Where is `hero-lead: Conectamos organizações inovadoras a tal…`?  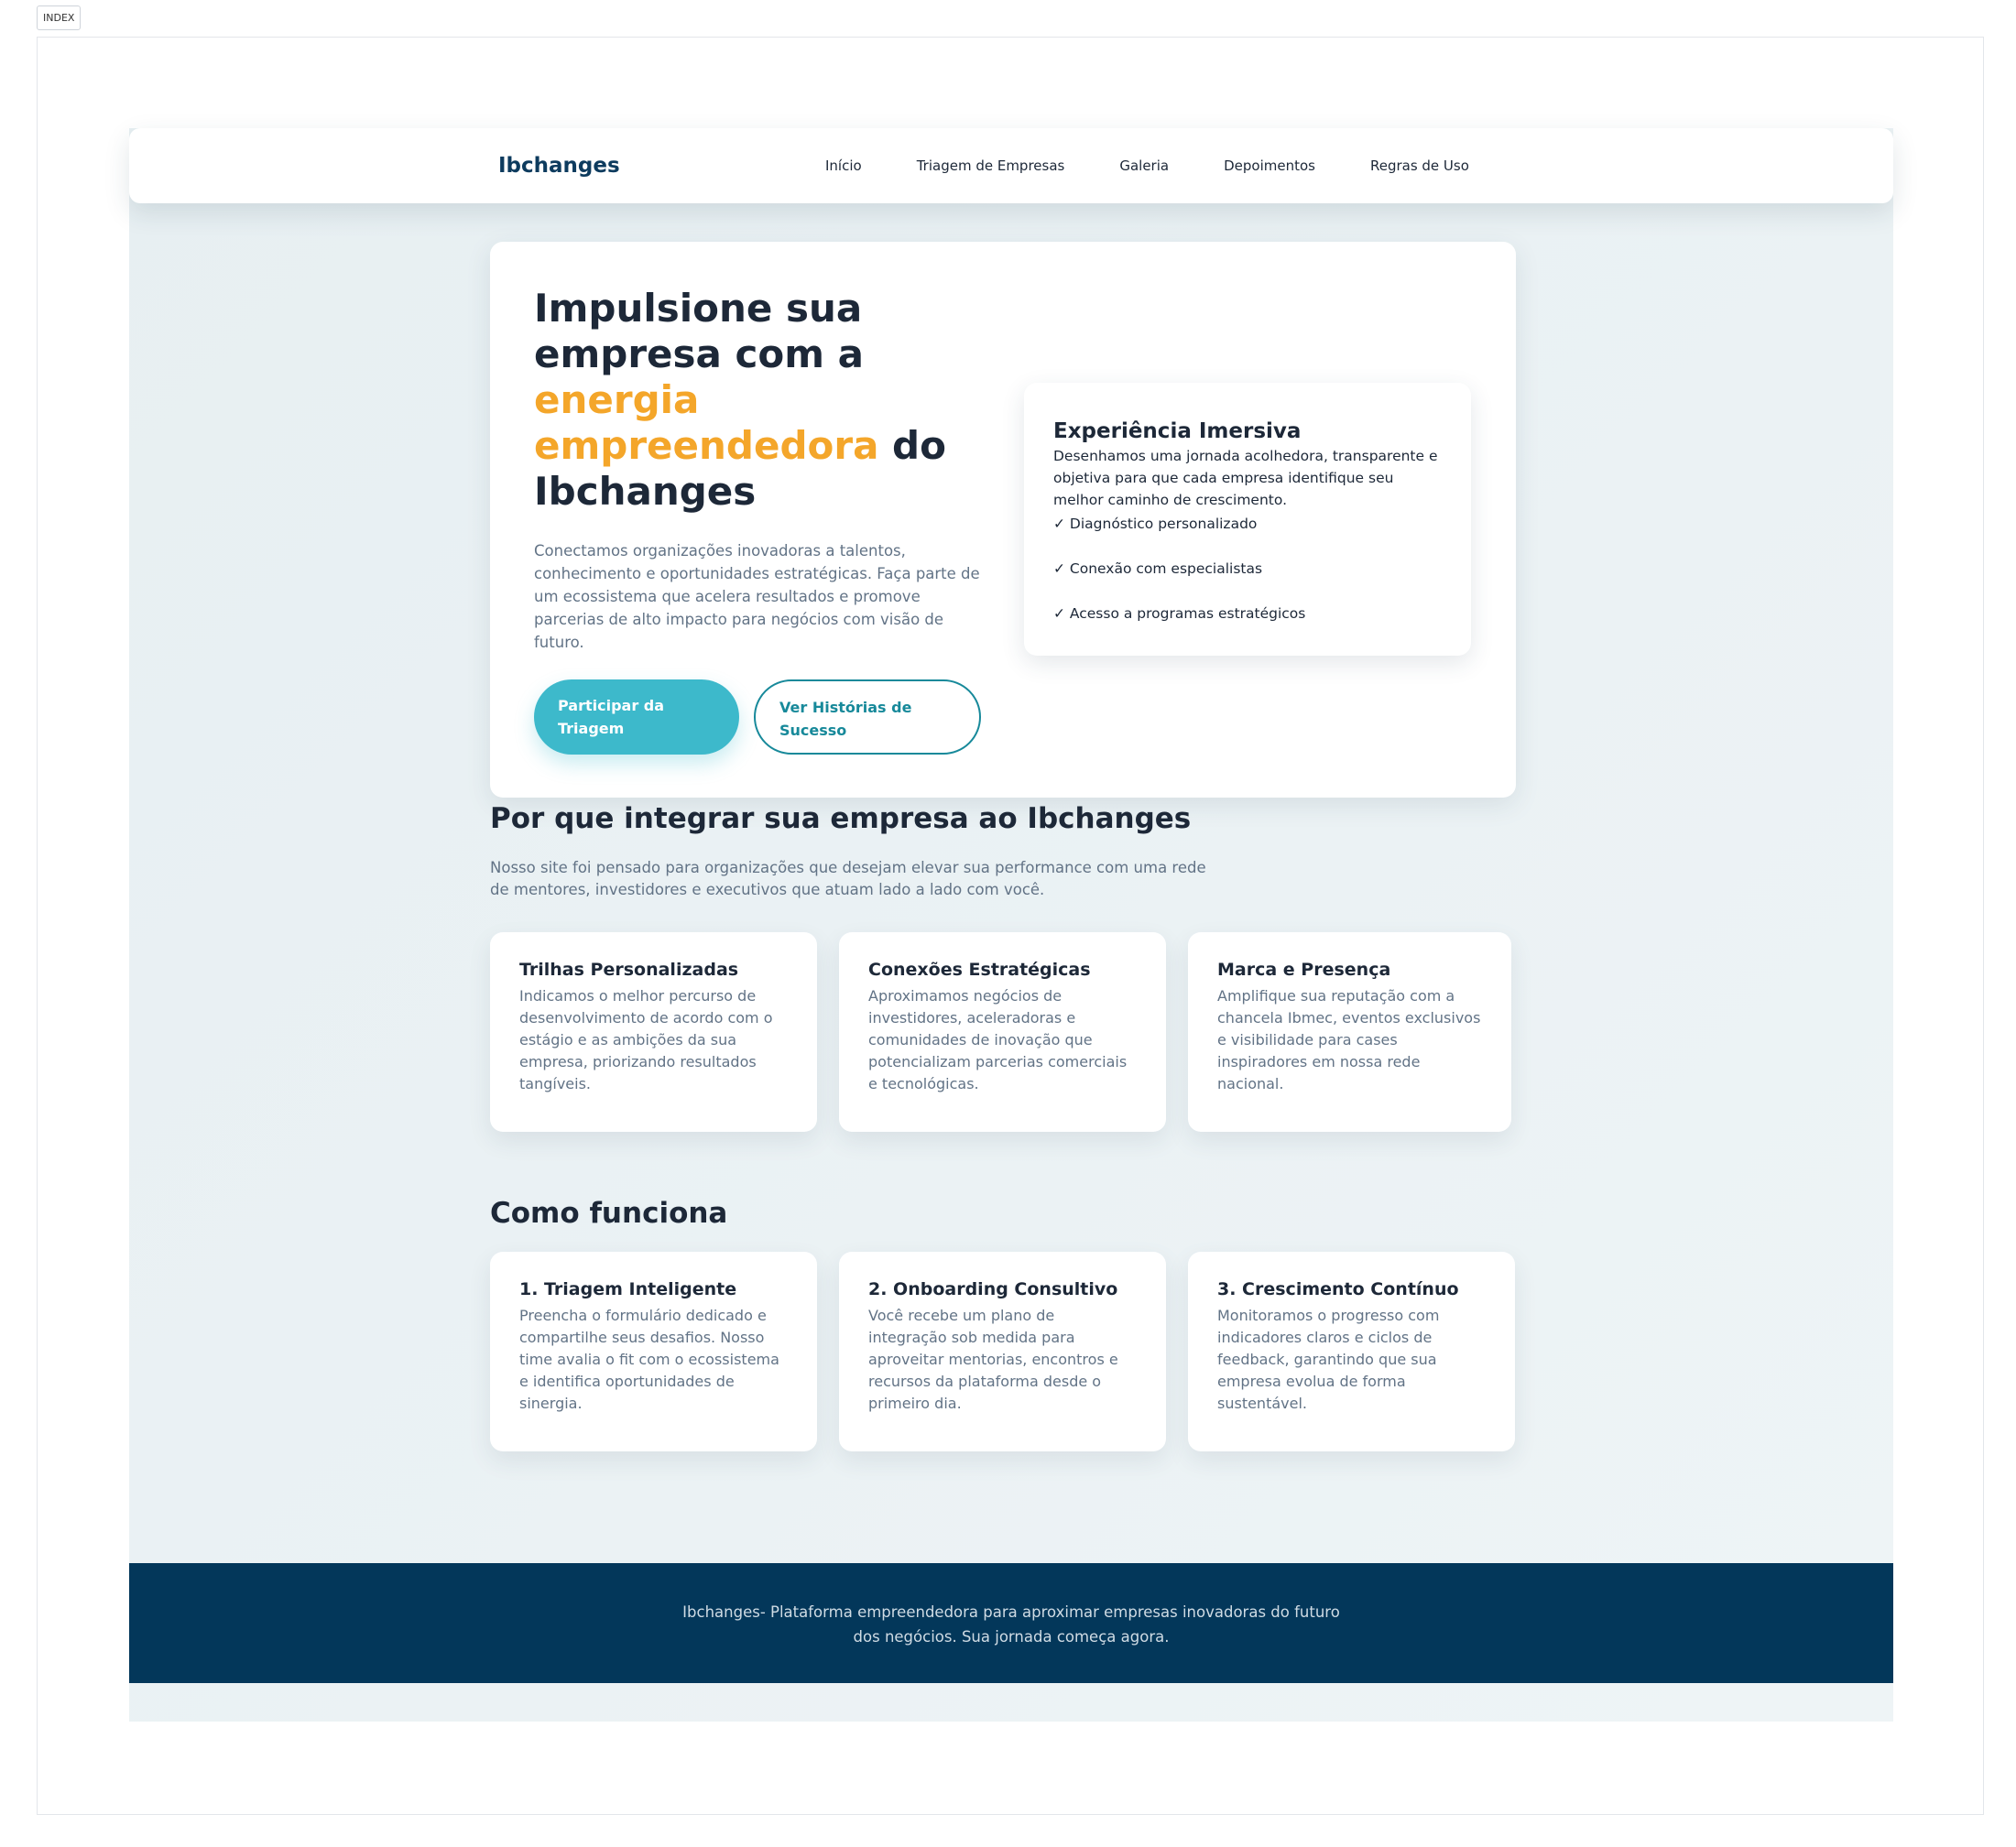
hero-lead: Conectamos organizações inovadoras a tal… is located at coordinates (757, 596).